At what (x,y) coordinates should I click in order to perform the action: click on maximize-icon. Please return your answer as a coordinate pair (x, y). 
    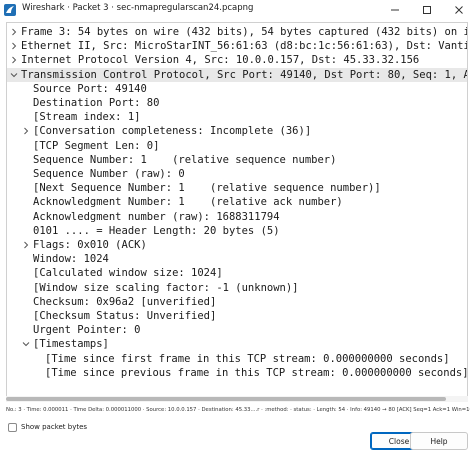
    Looking at the image, I should click on (427, 10).